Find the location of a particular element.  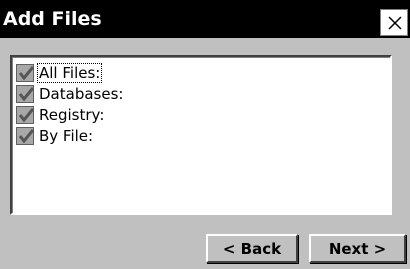

list-item-label: Registry: is located at coordinates (72, 115).